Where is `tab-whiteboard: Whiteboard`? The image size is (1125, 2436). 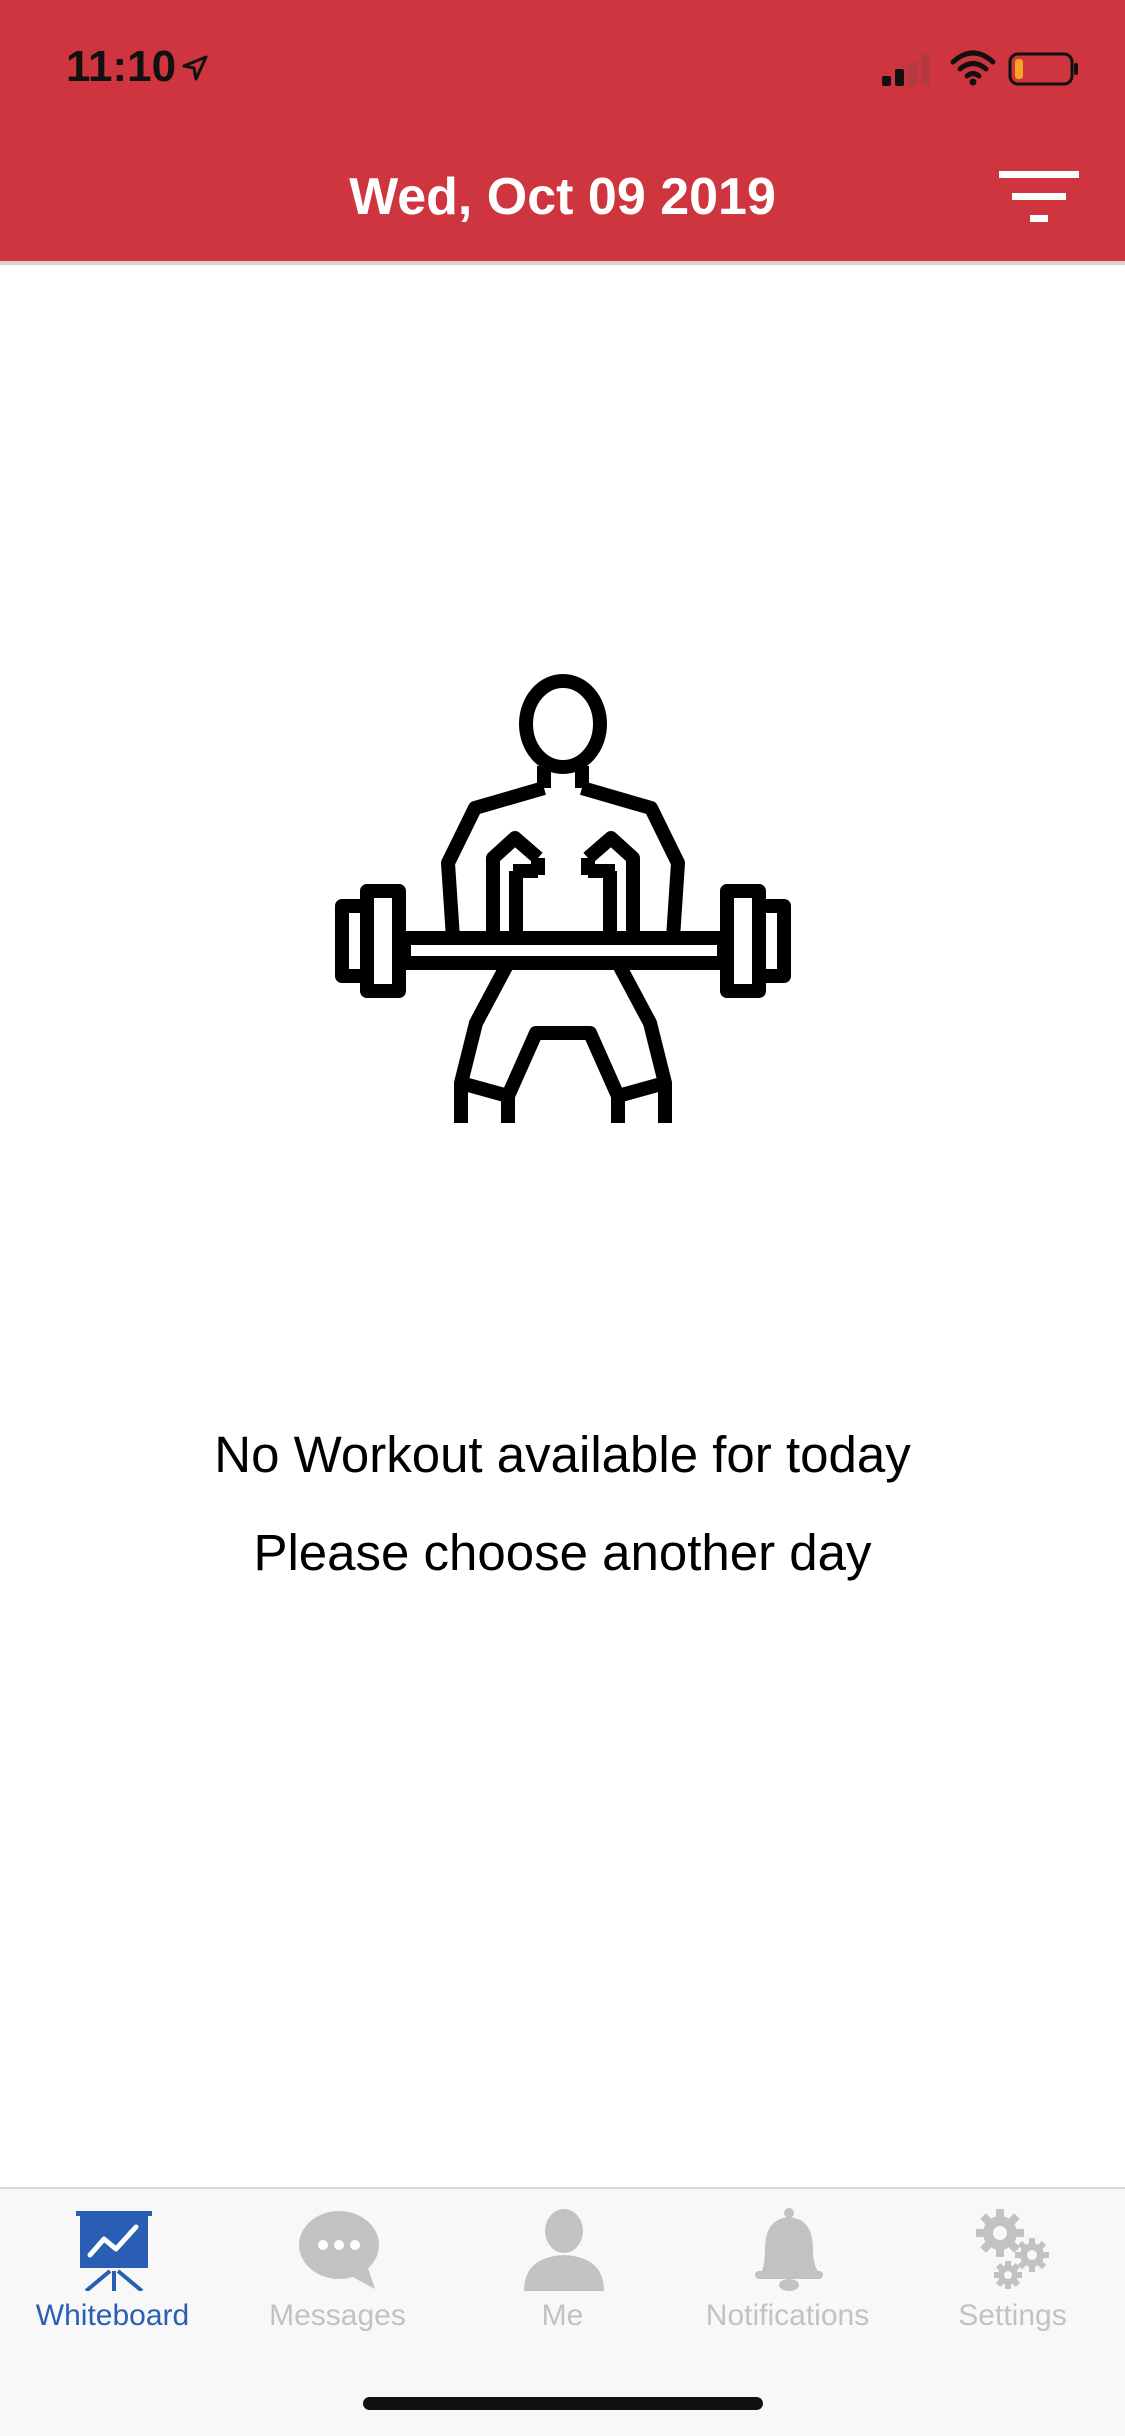 tab-whiteboard: Whiteboard is located at coordinates (112, 2289).